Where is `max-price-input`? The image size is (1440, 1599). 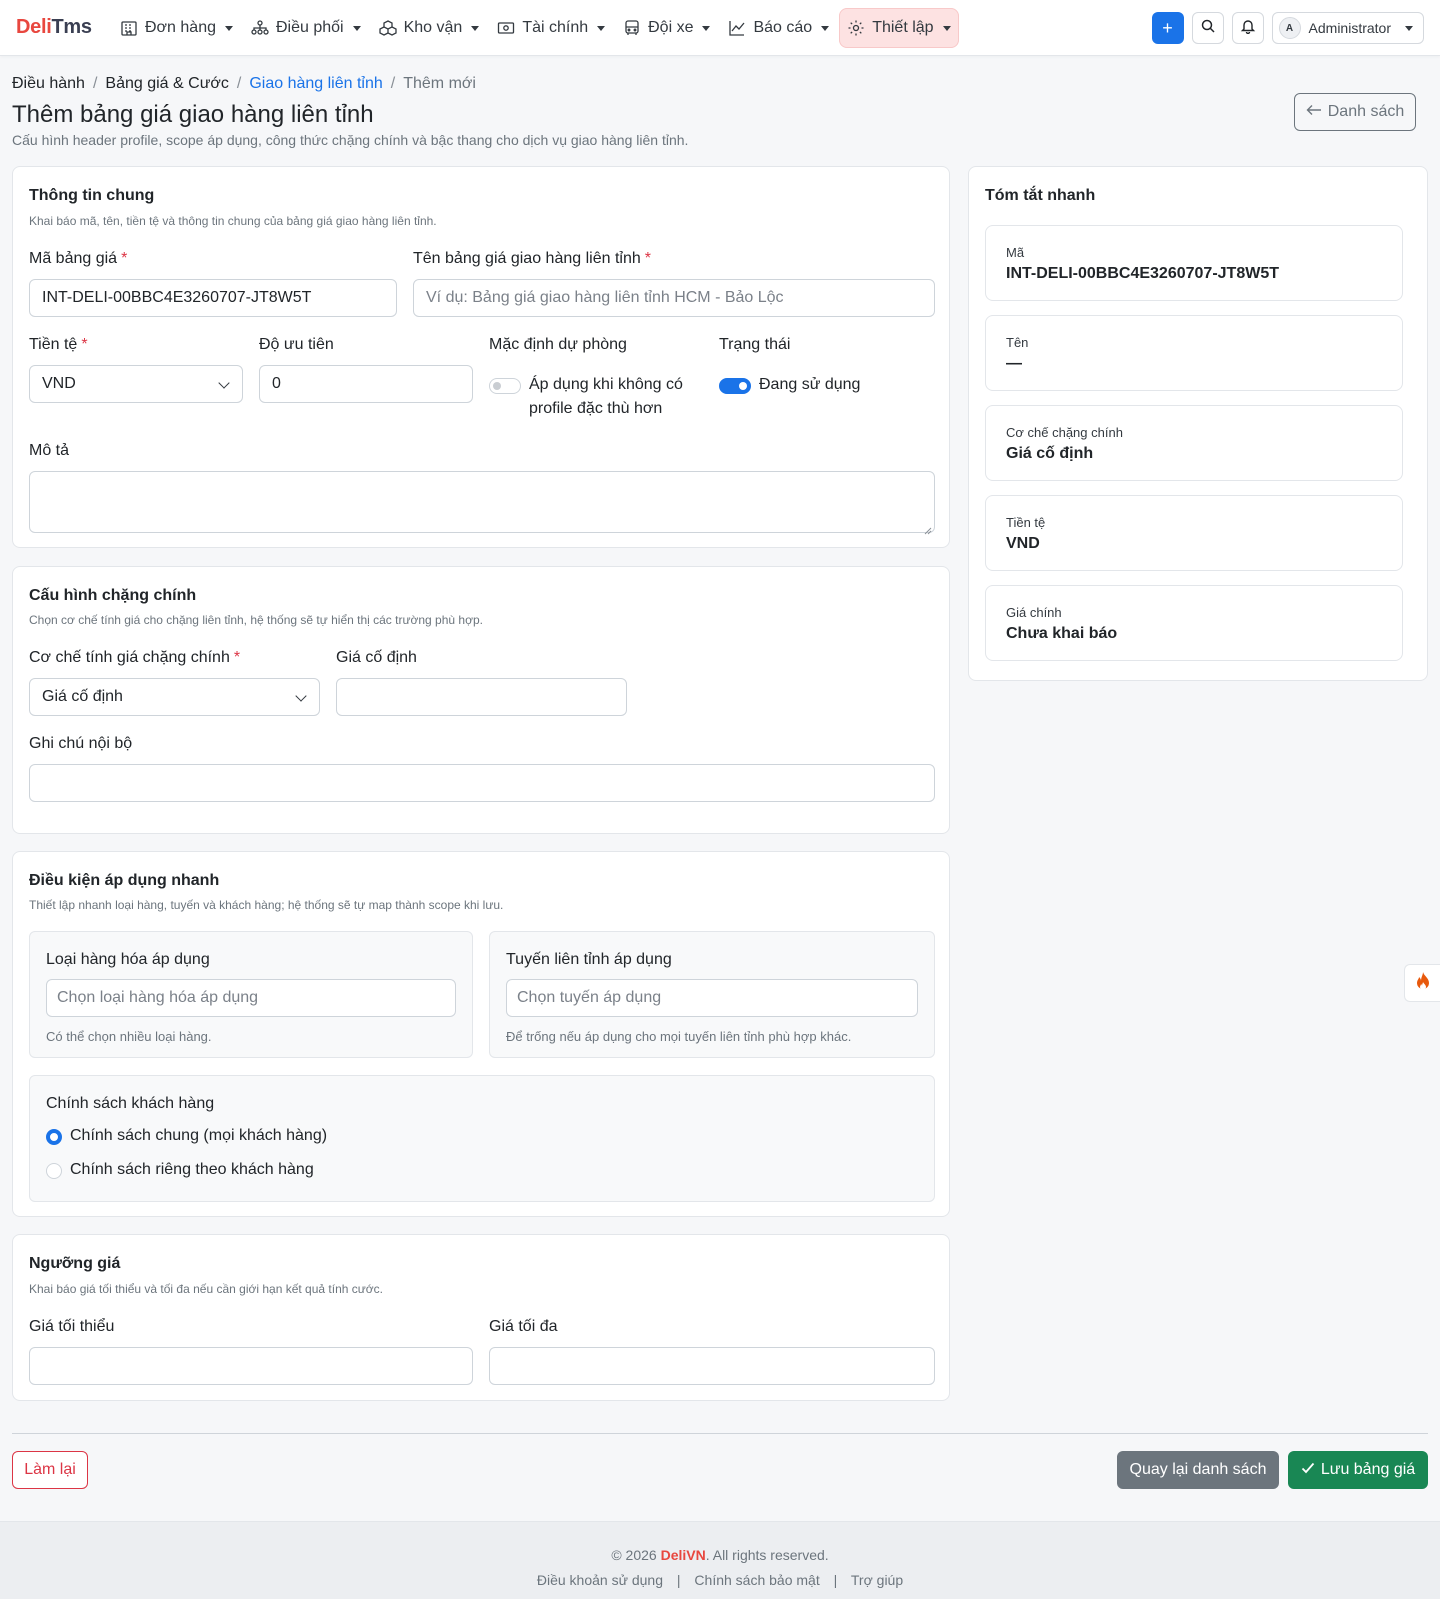
max-price-input is located at coordinates (712, 1366).